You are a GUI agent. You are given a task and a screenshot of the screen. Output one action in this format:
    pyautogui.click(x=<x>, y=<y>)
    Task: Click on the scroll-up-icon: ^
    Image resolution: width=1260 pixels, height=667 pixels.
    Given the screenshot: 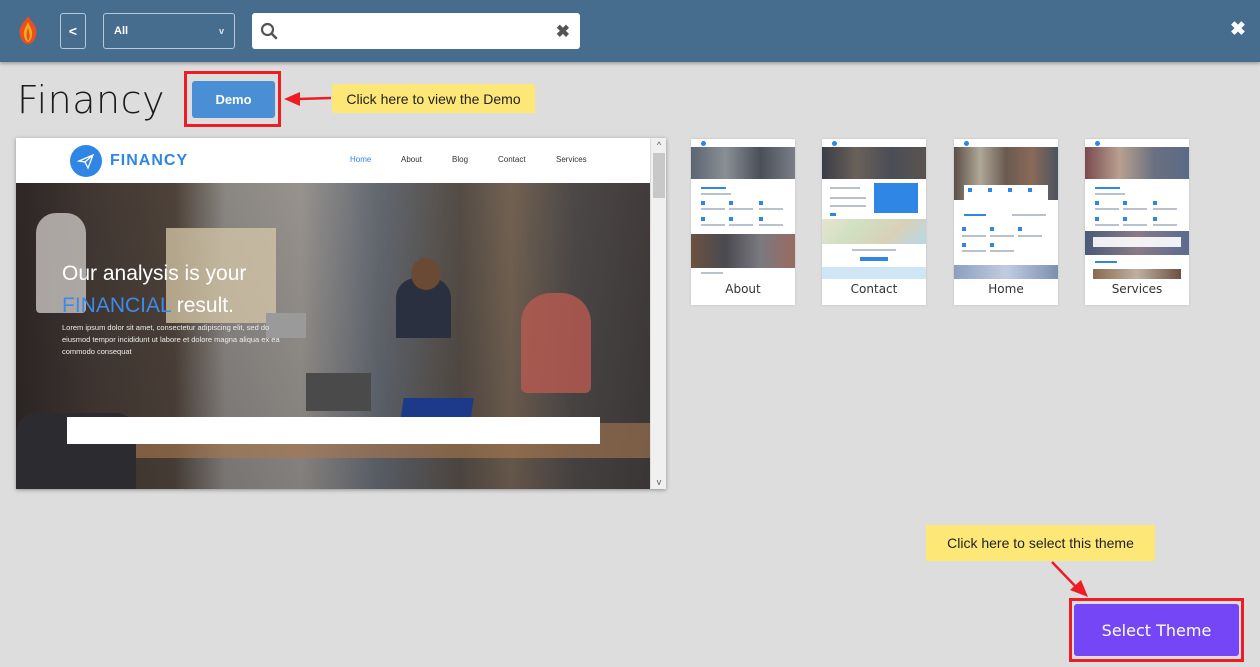 What is the action you would take?
    pyautogui.click(x=658, y=145)
    